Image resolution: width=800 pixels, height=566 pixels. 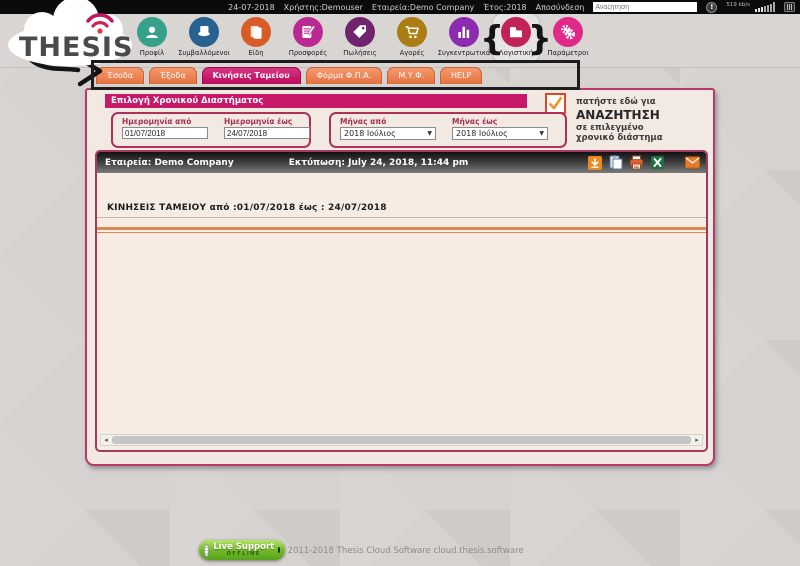 What do you see at coordinates (106, 440) in the screenshot?
I see `scroll-left-button: ◂` at bounding box center [106, 440].